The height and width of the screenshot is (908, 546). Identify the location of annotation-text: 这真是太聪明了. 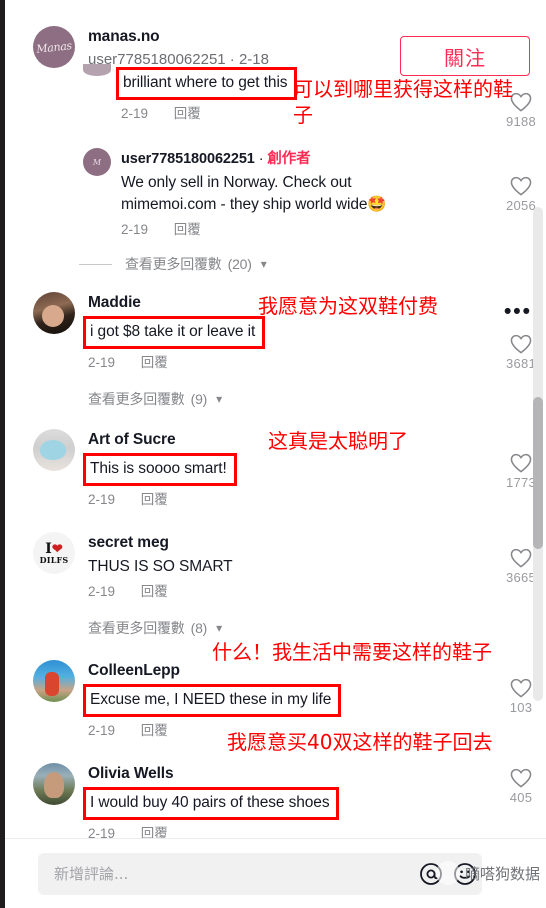
(338, 441).